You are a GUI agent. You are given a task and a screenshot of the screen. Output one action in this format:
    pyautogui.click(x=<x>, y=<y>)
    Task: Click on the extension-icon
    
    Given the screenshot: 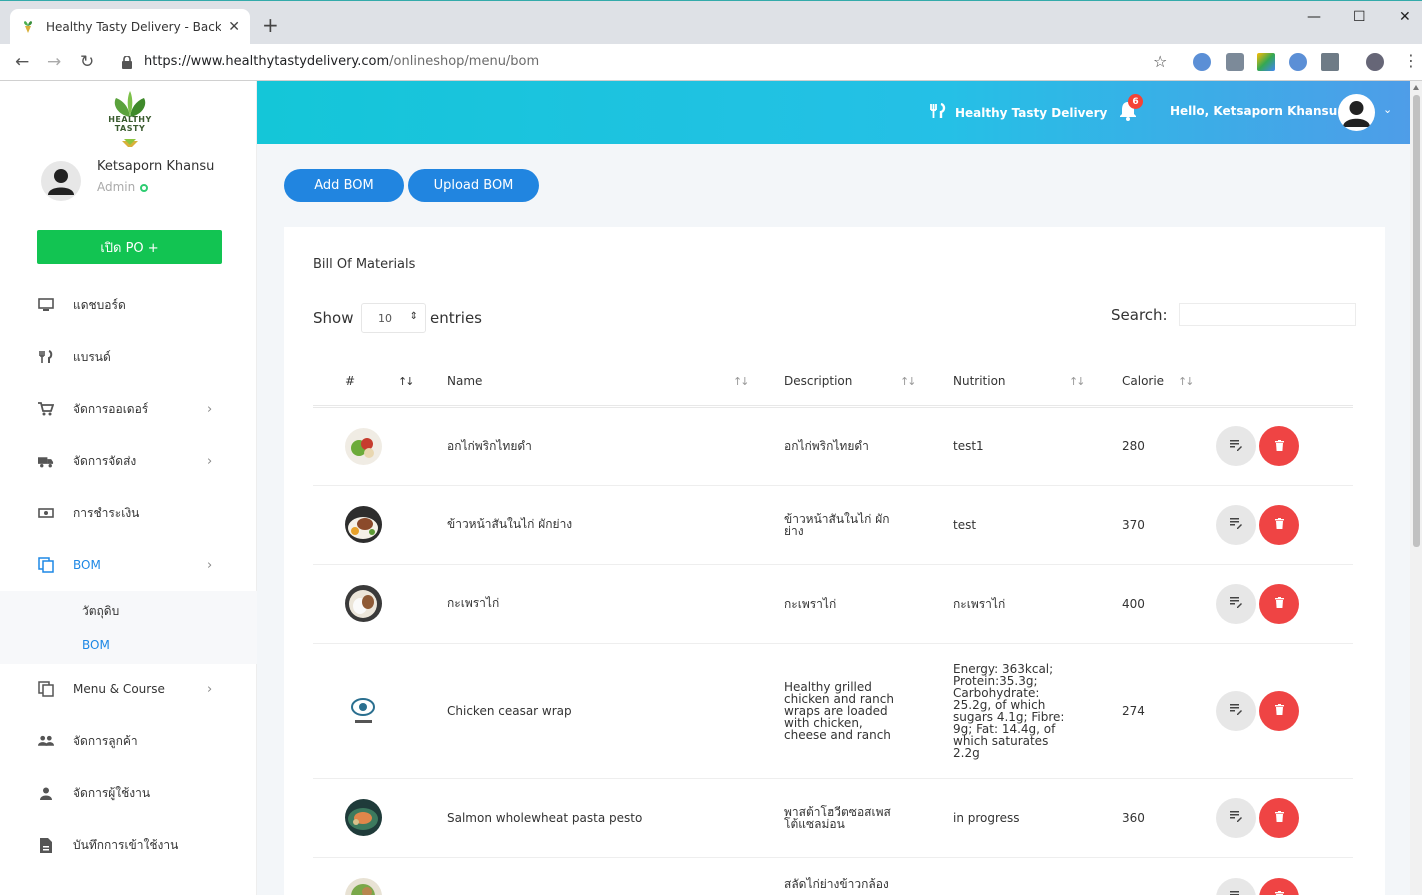 What is the action you would take?
    pyautogui.click(x=1202, y=62)
    